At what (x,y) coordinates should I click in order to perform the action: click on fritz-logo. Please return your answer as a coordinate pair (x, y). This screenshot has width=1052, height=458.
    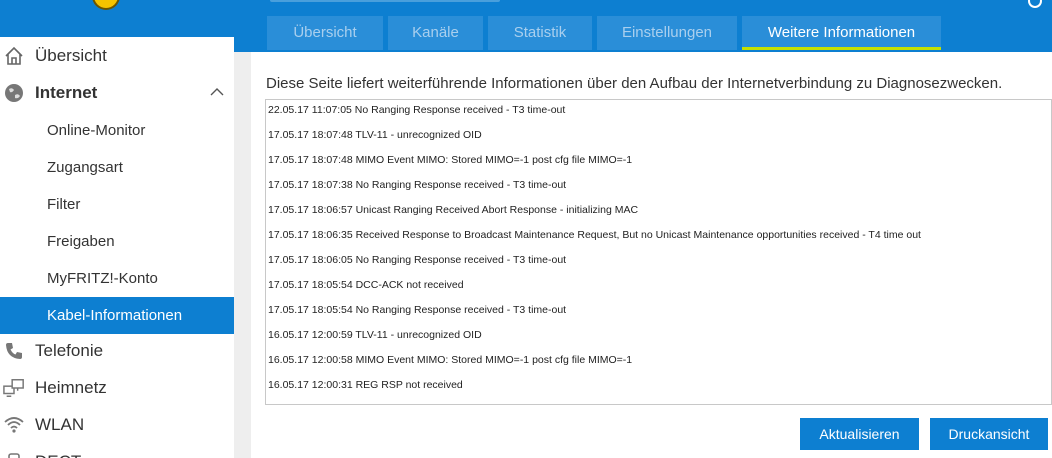
    Looking at the image, I should click on (106, 5).